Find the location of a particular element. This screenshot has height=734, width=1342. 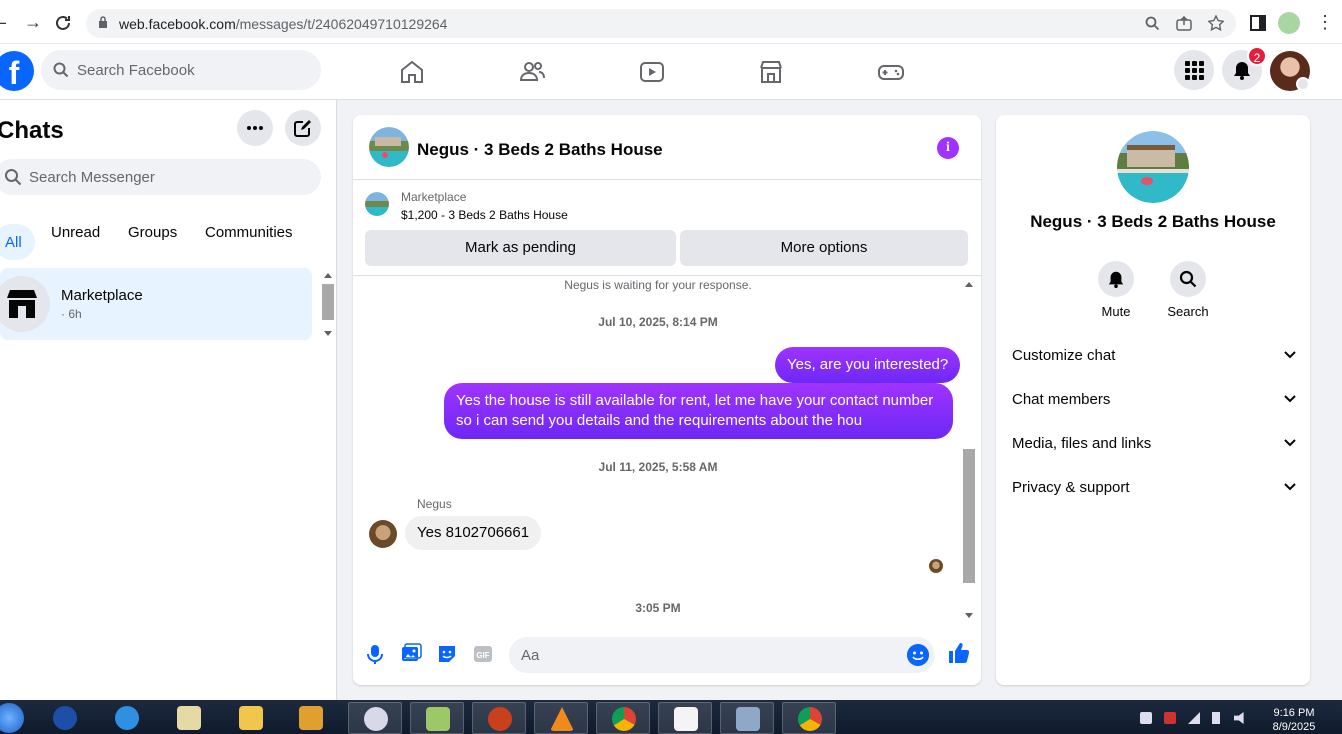

listing-avatar is located at coordinates (389, 147).